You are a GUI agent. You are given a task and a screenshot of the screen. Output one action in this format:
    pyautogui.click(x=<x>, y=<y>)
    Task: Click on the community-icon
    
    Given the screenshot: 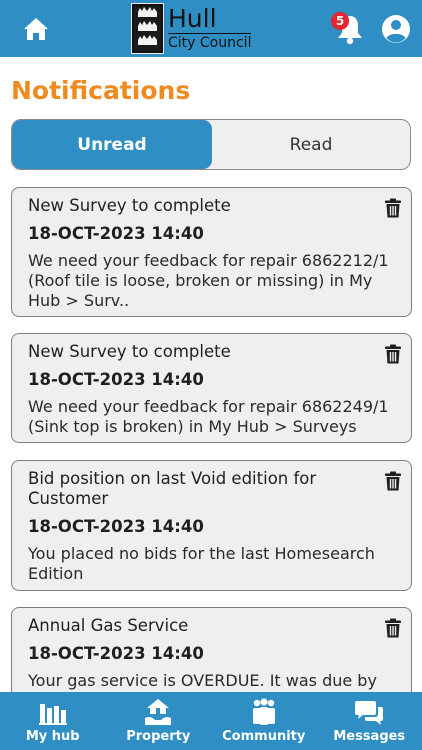 What is the action you would take?
    pyautogui.click(x=263, y=711)
    